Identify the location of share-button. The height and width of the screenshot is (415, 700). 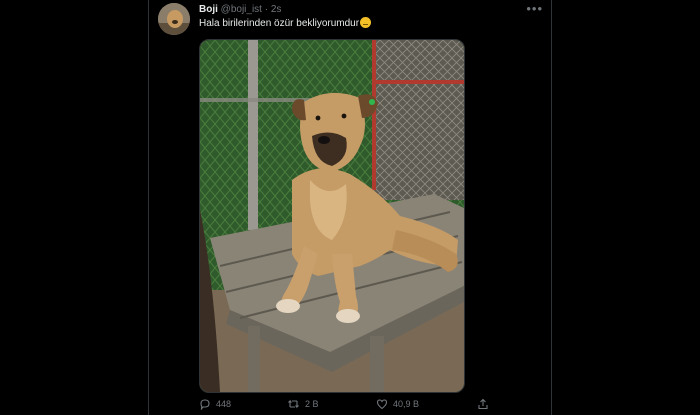
(483, 404).